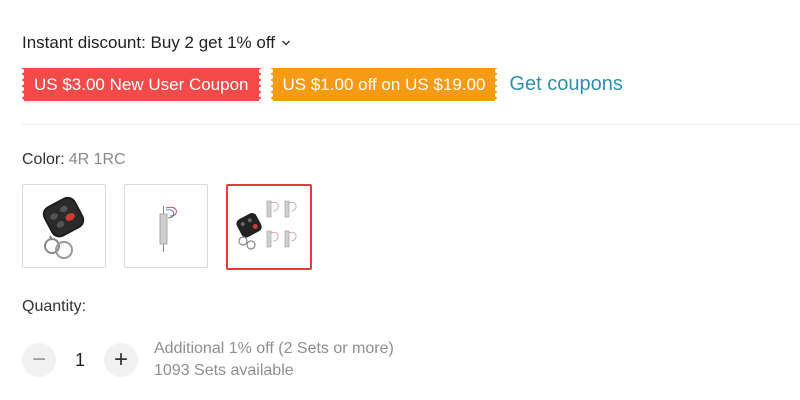 The height and width of the screenshot is (400, 800). Describe the element at coordinates (274, 348) in the screenshot. I see `bulk-discount-note: Additional 1% off (2 Sets or more)` at that location.